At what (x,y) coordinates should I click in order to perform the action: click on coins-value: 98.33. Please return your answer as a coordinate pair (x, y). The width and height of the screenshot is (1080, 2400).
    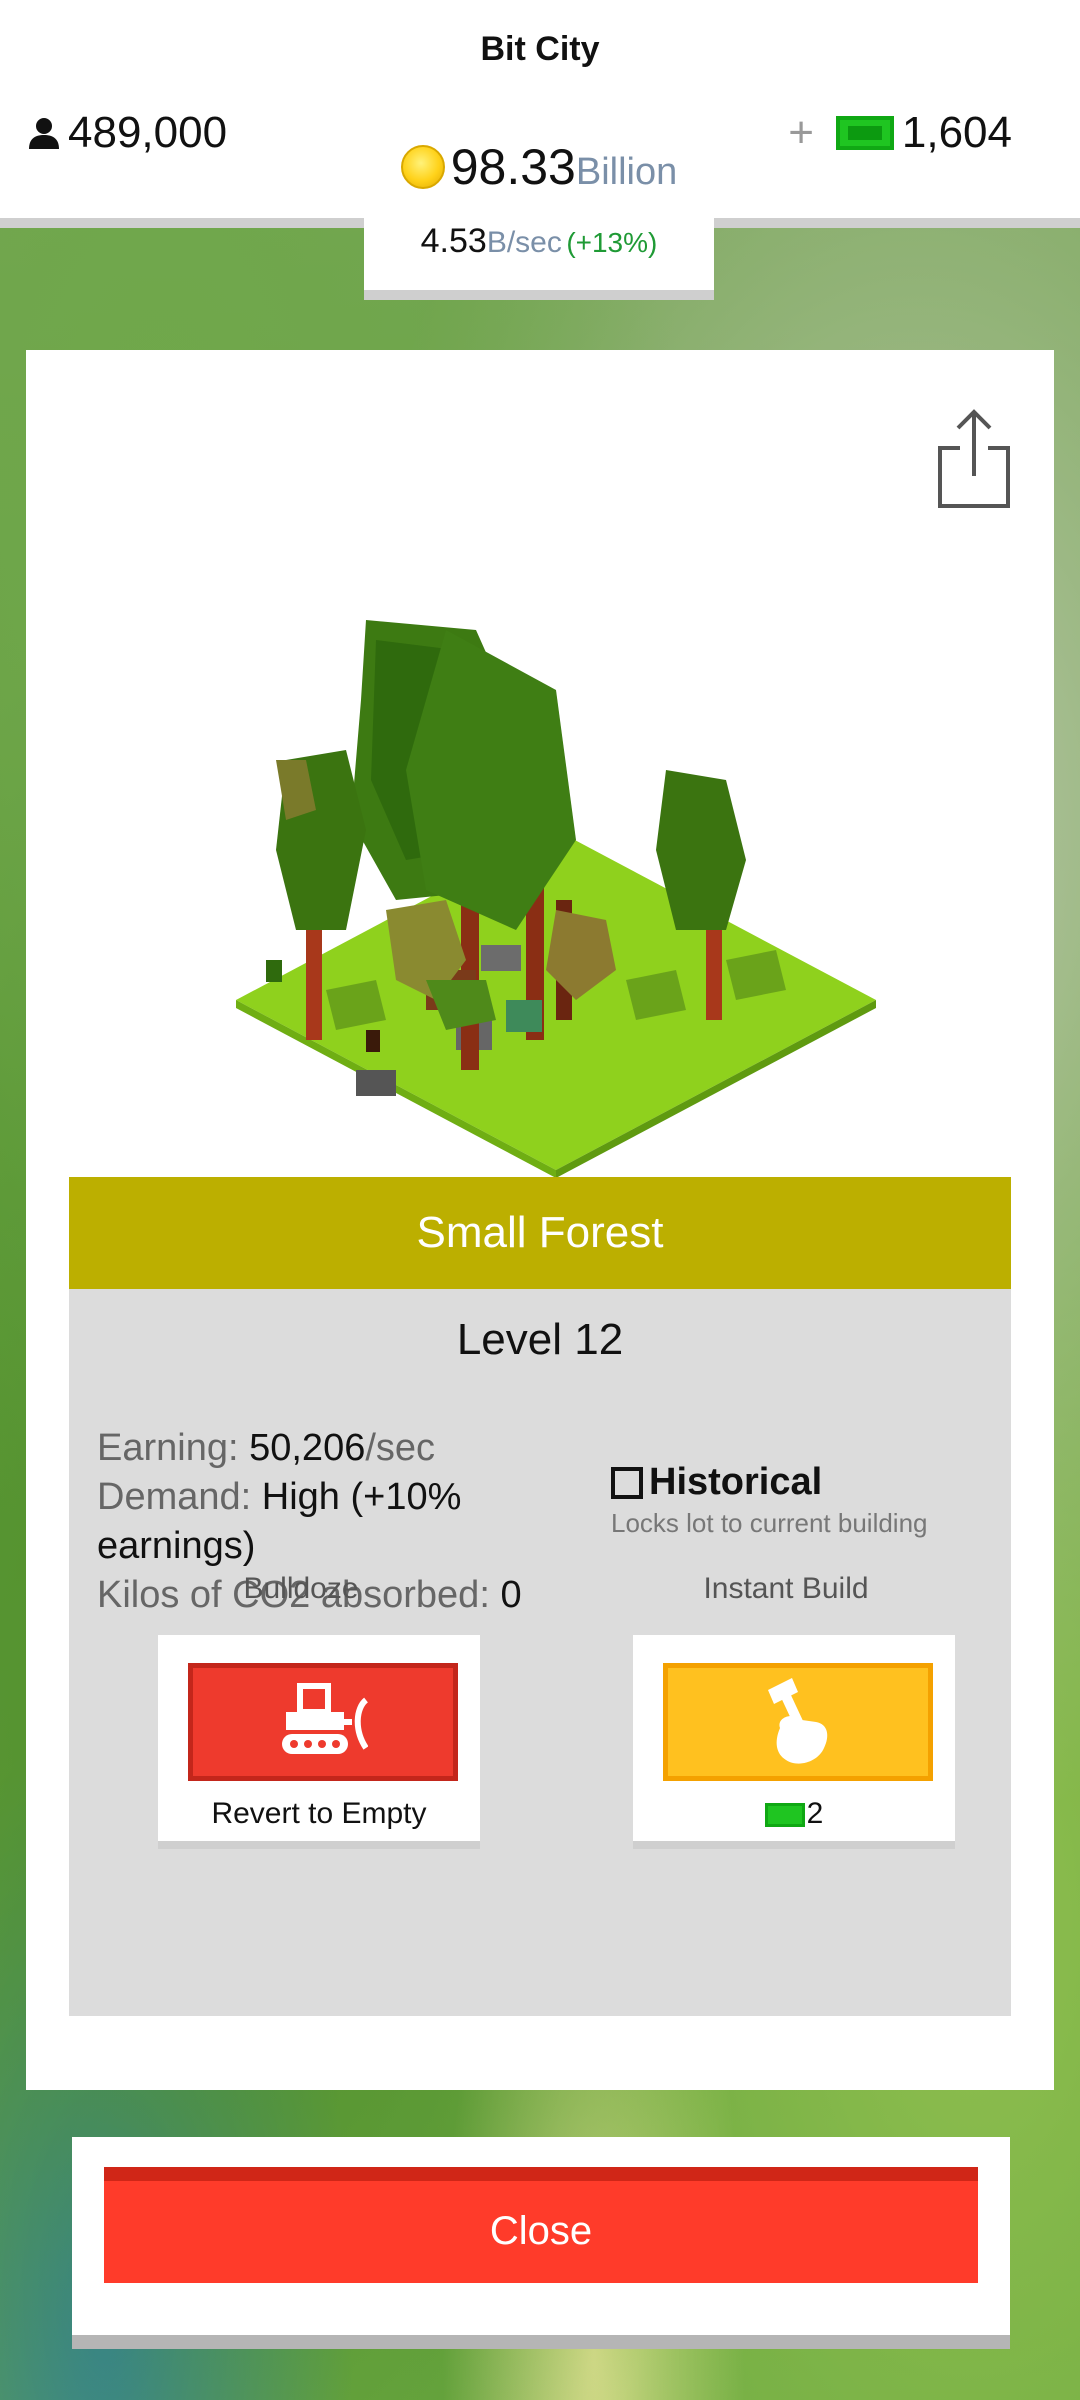
    Looking at the image, I should click on (513, 167).